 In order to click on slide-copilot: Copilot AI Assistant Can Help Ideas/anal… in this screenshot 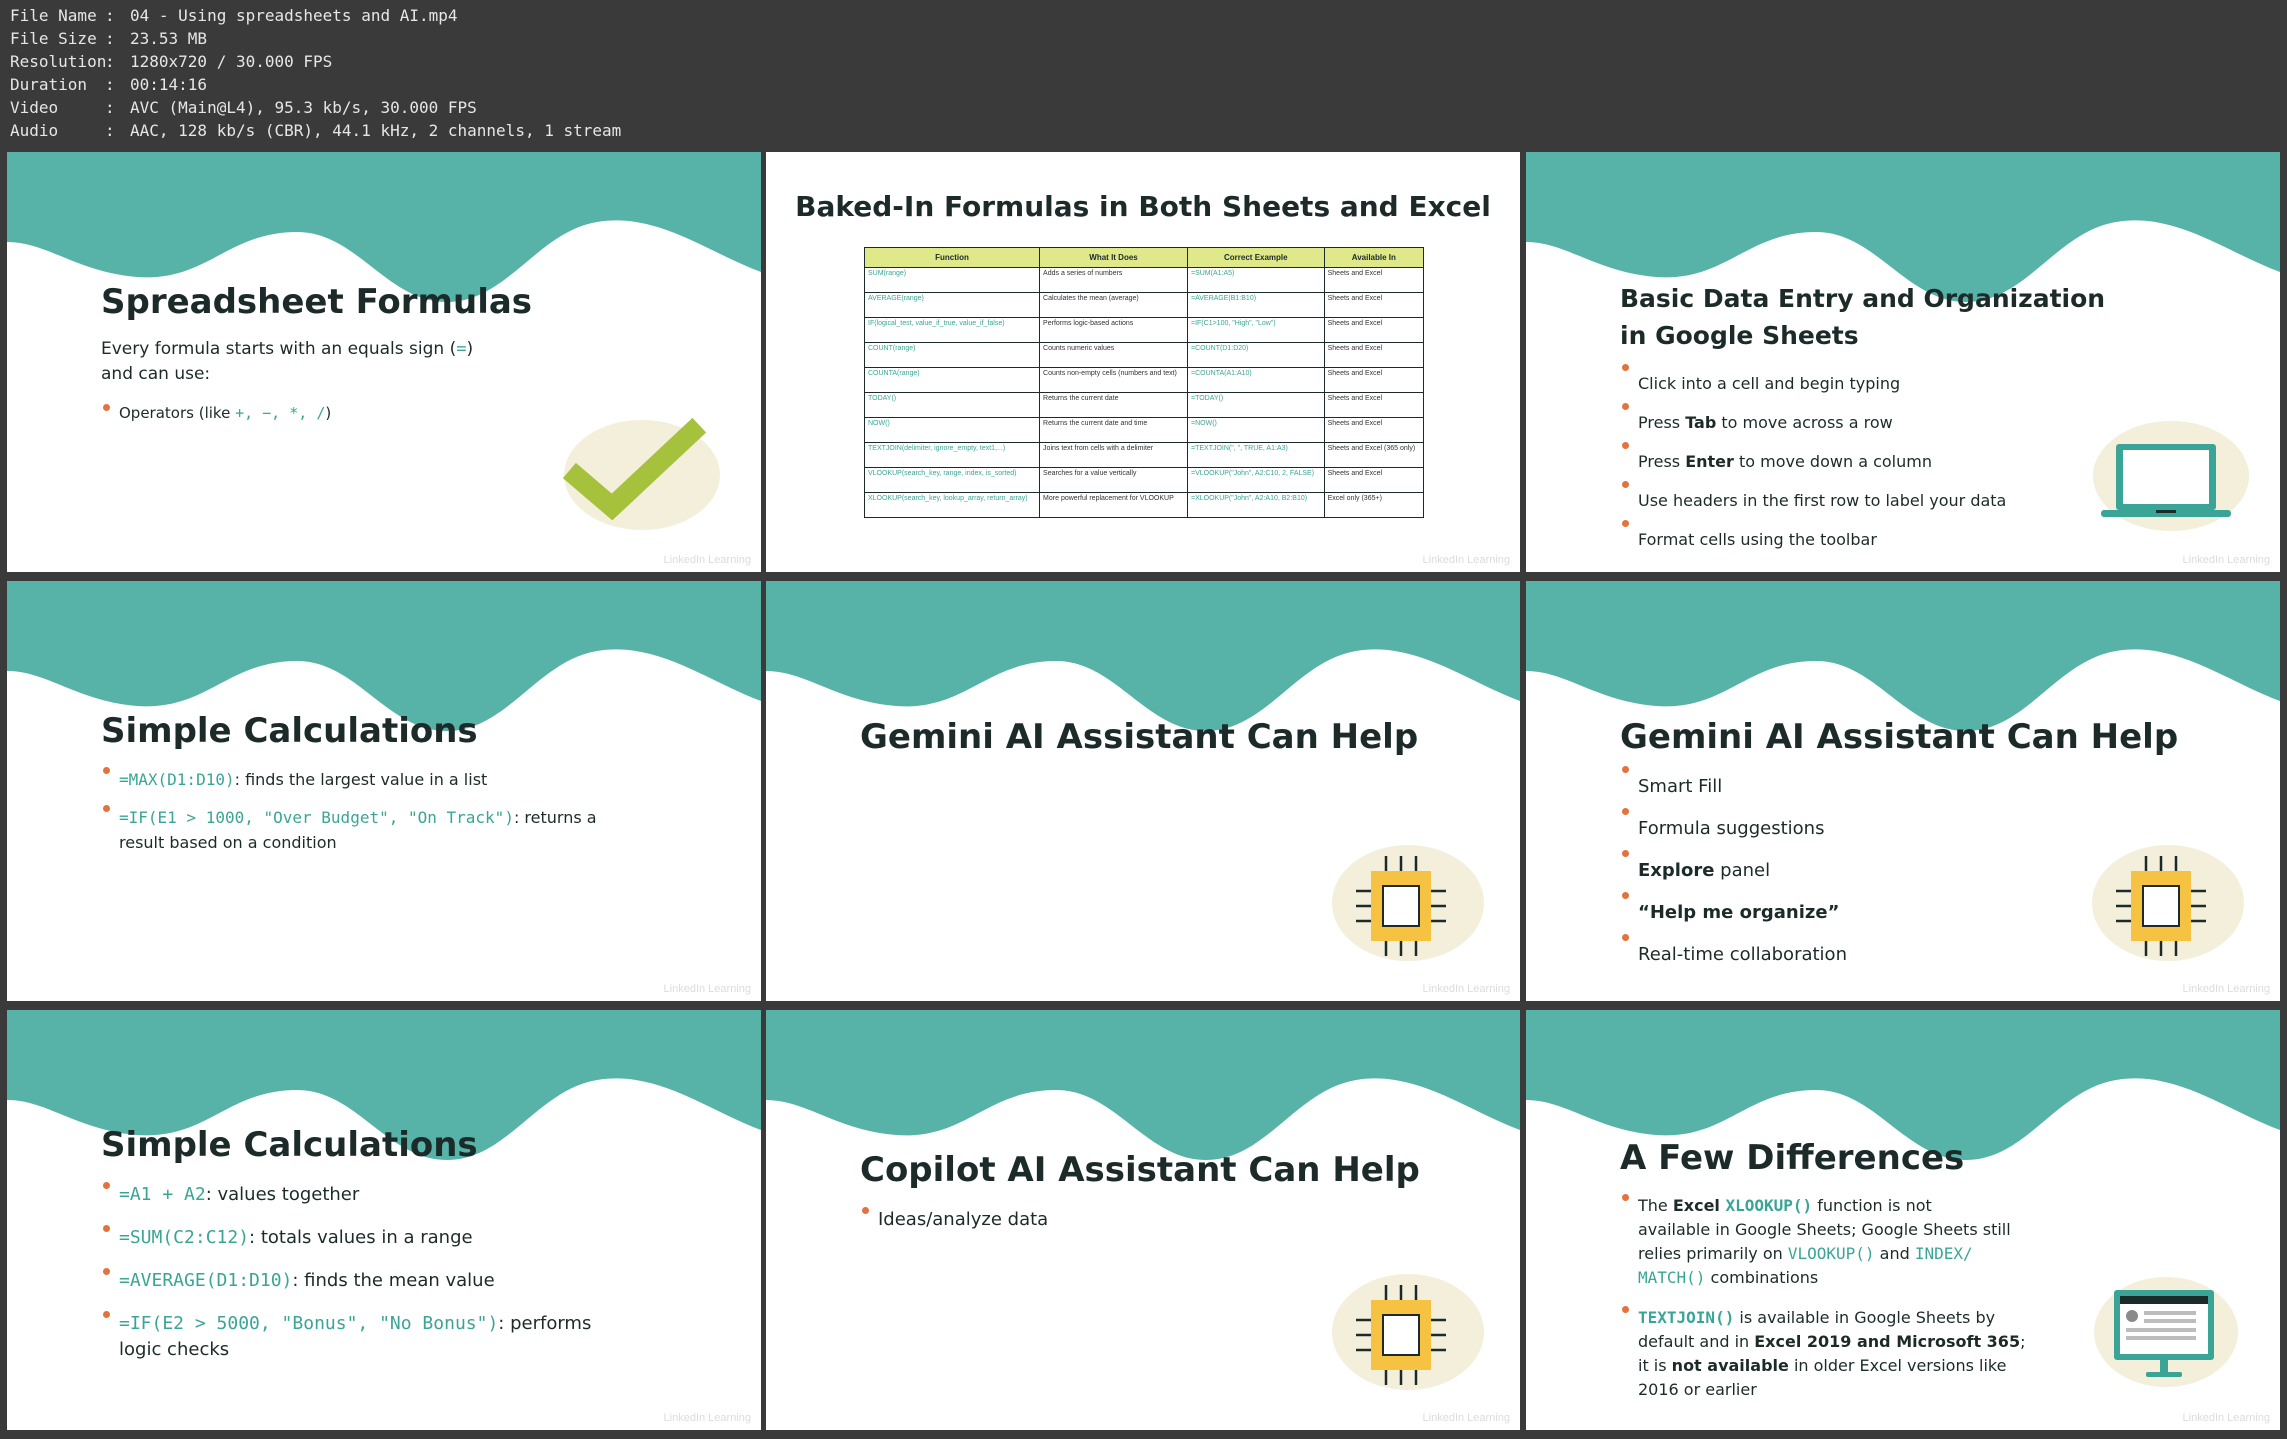, I will do `click(1143, 1220)`.